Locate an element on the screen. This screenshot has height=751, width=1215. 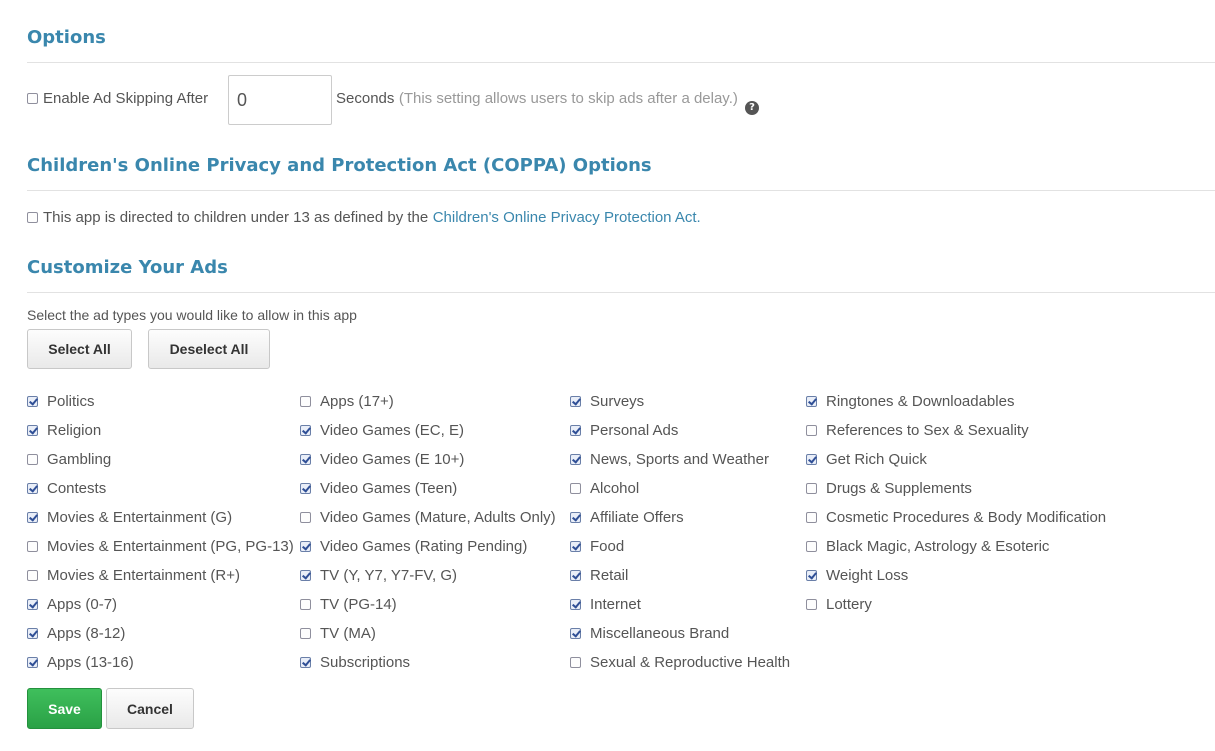
coppa-checkbox is located at coordinates (32, 217).